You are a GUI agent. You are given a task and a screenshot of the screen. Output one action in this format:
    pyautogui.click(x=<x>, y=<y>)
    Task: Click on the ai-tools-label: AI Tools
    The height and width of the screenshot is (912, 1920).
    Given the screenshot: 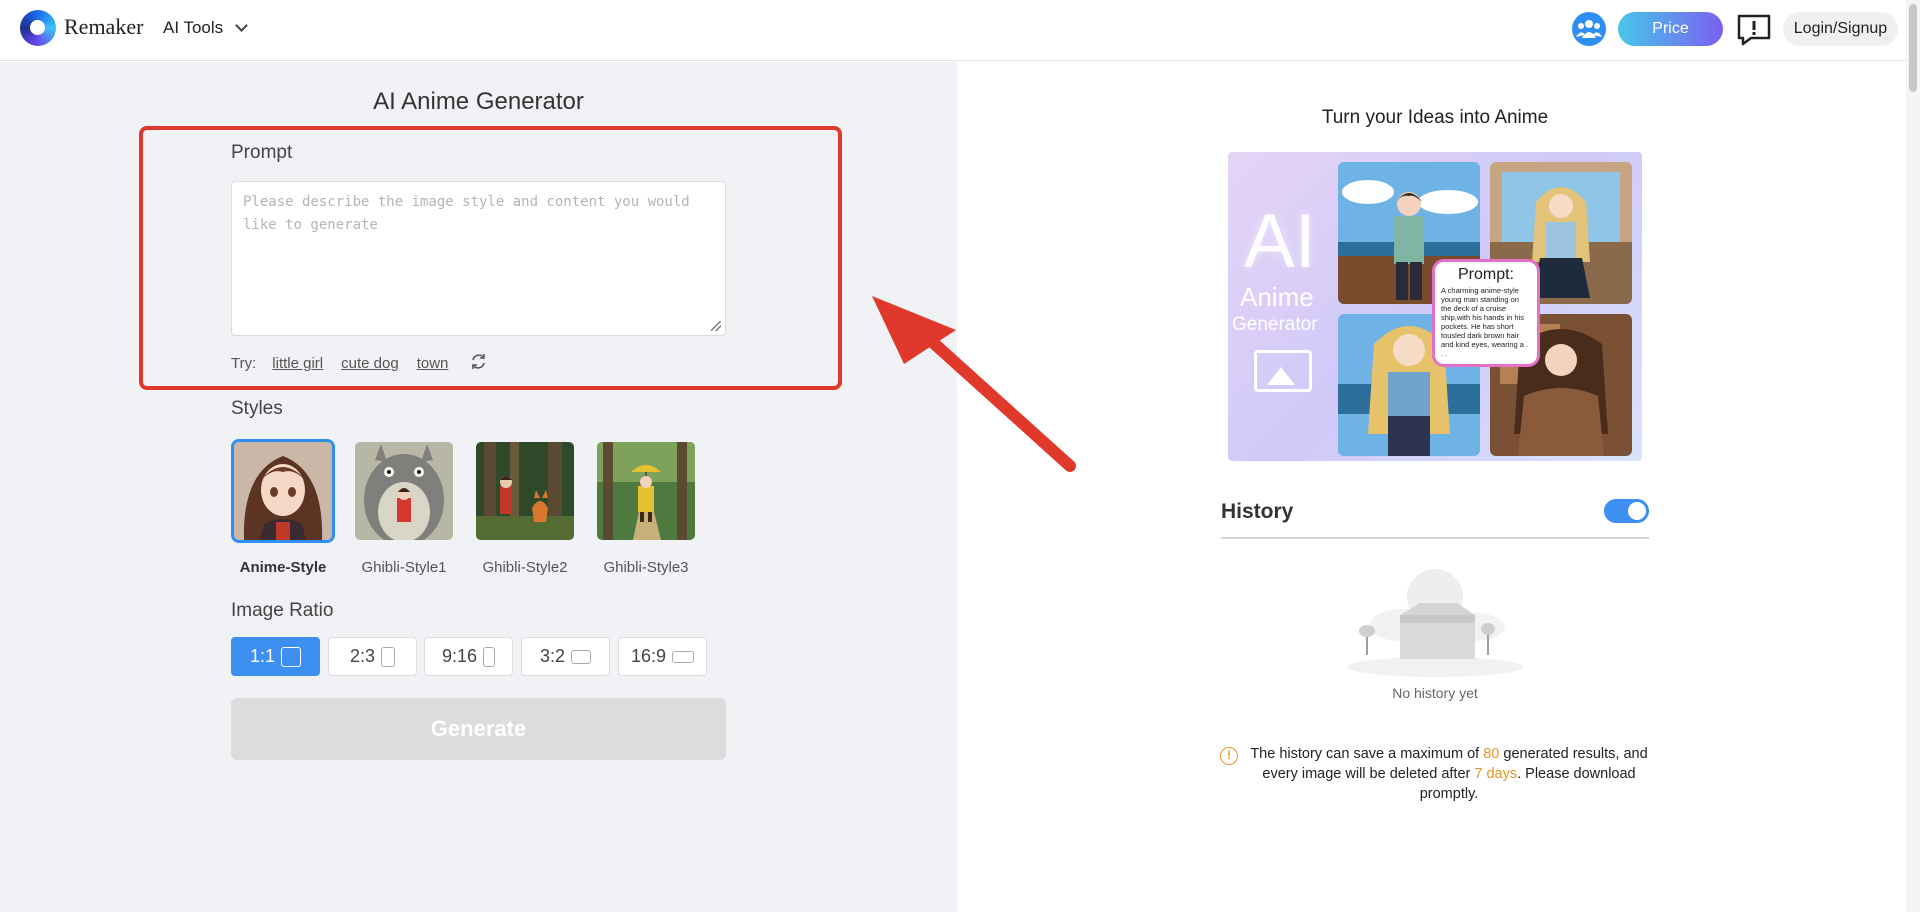 What is the action you would take?
    pyautogui.click(x=193, y=27)
    